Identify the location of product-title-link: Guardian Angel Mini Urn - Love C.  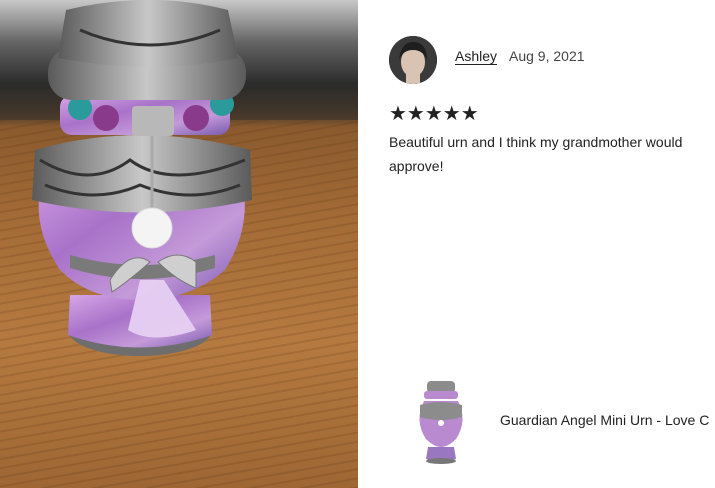
(607, 420).